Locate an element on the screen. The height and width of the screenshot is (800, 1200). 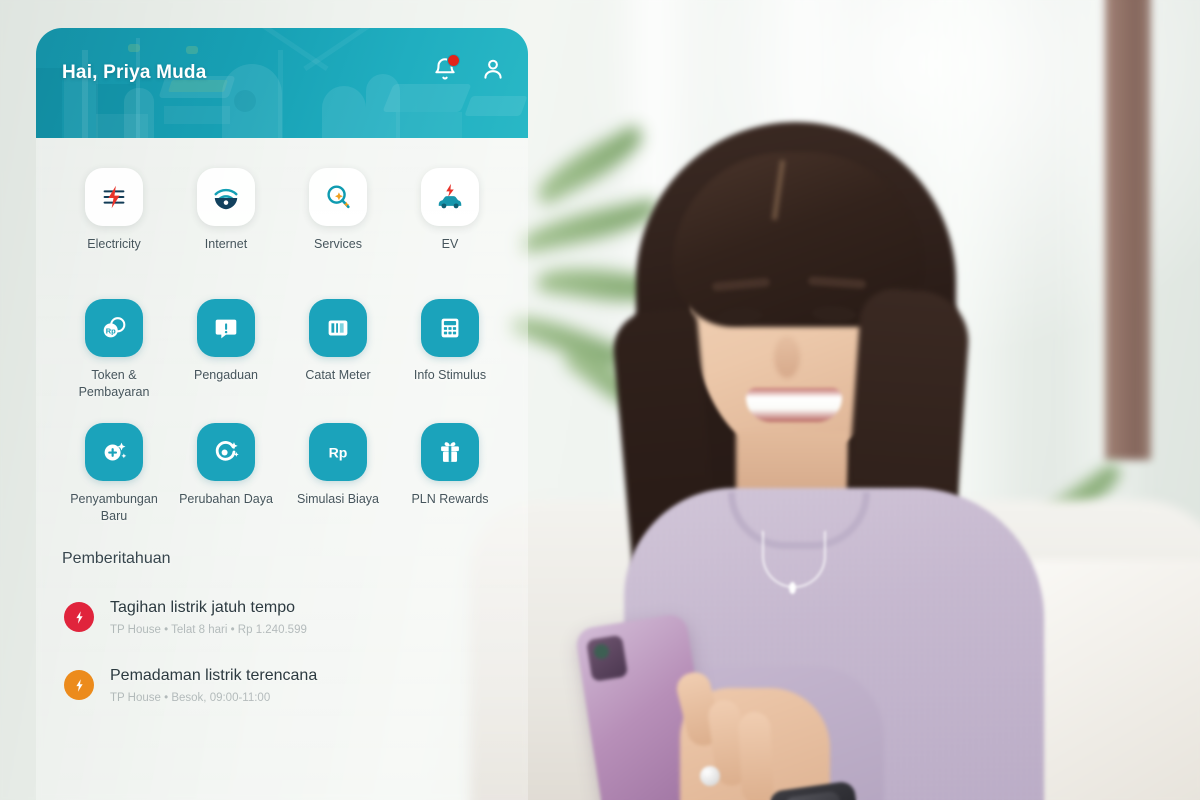
unread-badge is located at coordinates (453, 60).